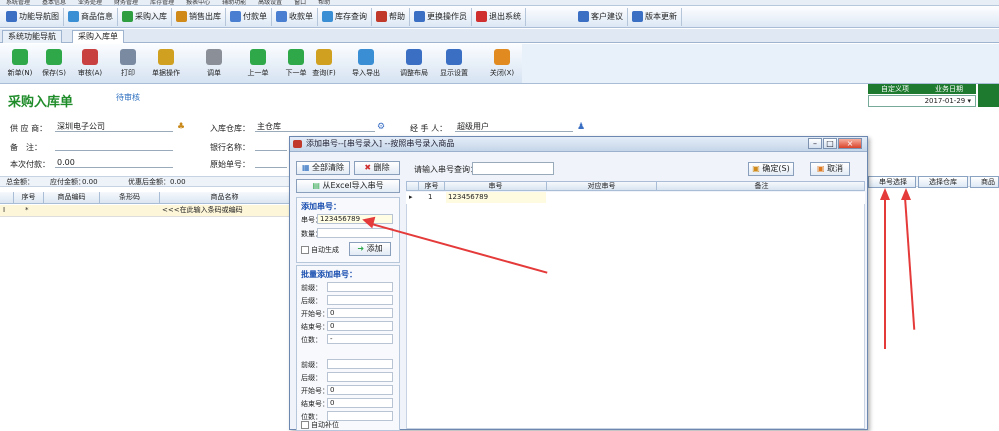  I want to click on quick-feedback-button: 客户建议, so click(601, 16).